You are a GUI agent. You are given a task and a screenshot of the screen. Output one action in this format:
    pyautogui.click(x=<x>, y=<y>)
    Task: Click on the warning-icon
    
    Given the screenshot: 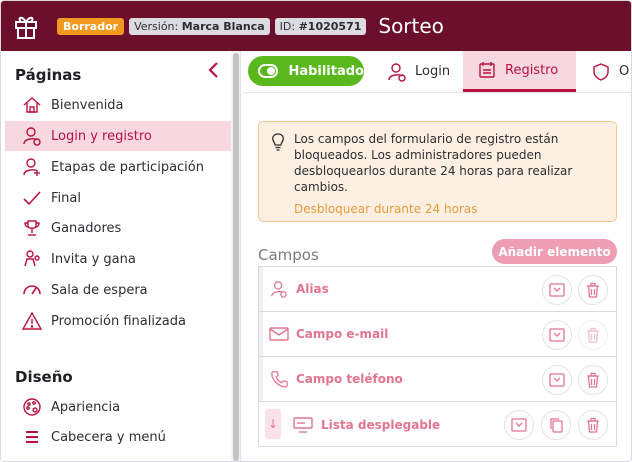 What is the action you would take?
    pyautogui.click(x=32, y=321)
    